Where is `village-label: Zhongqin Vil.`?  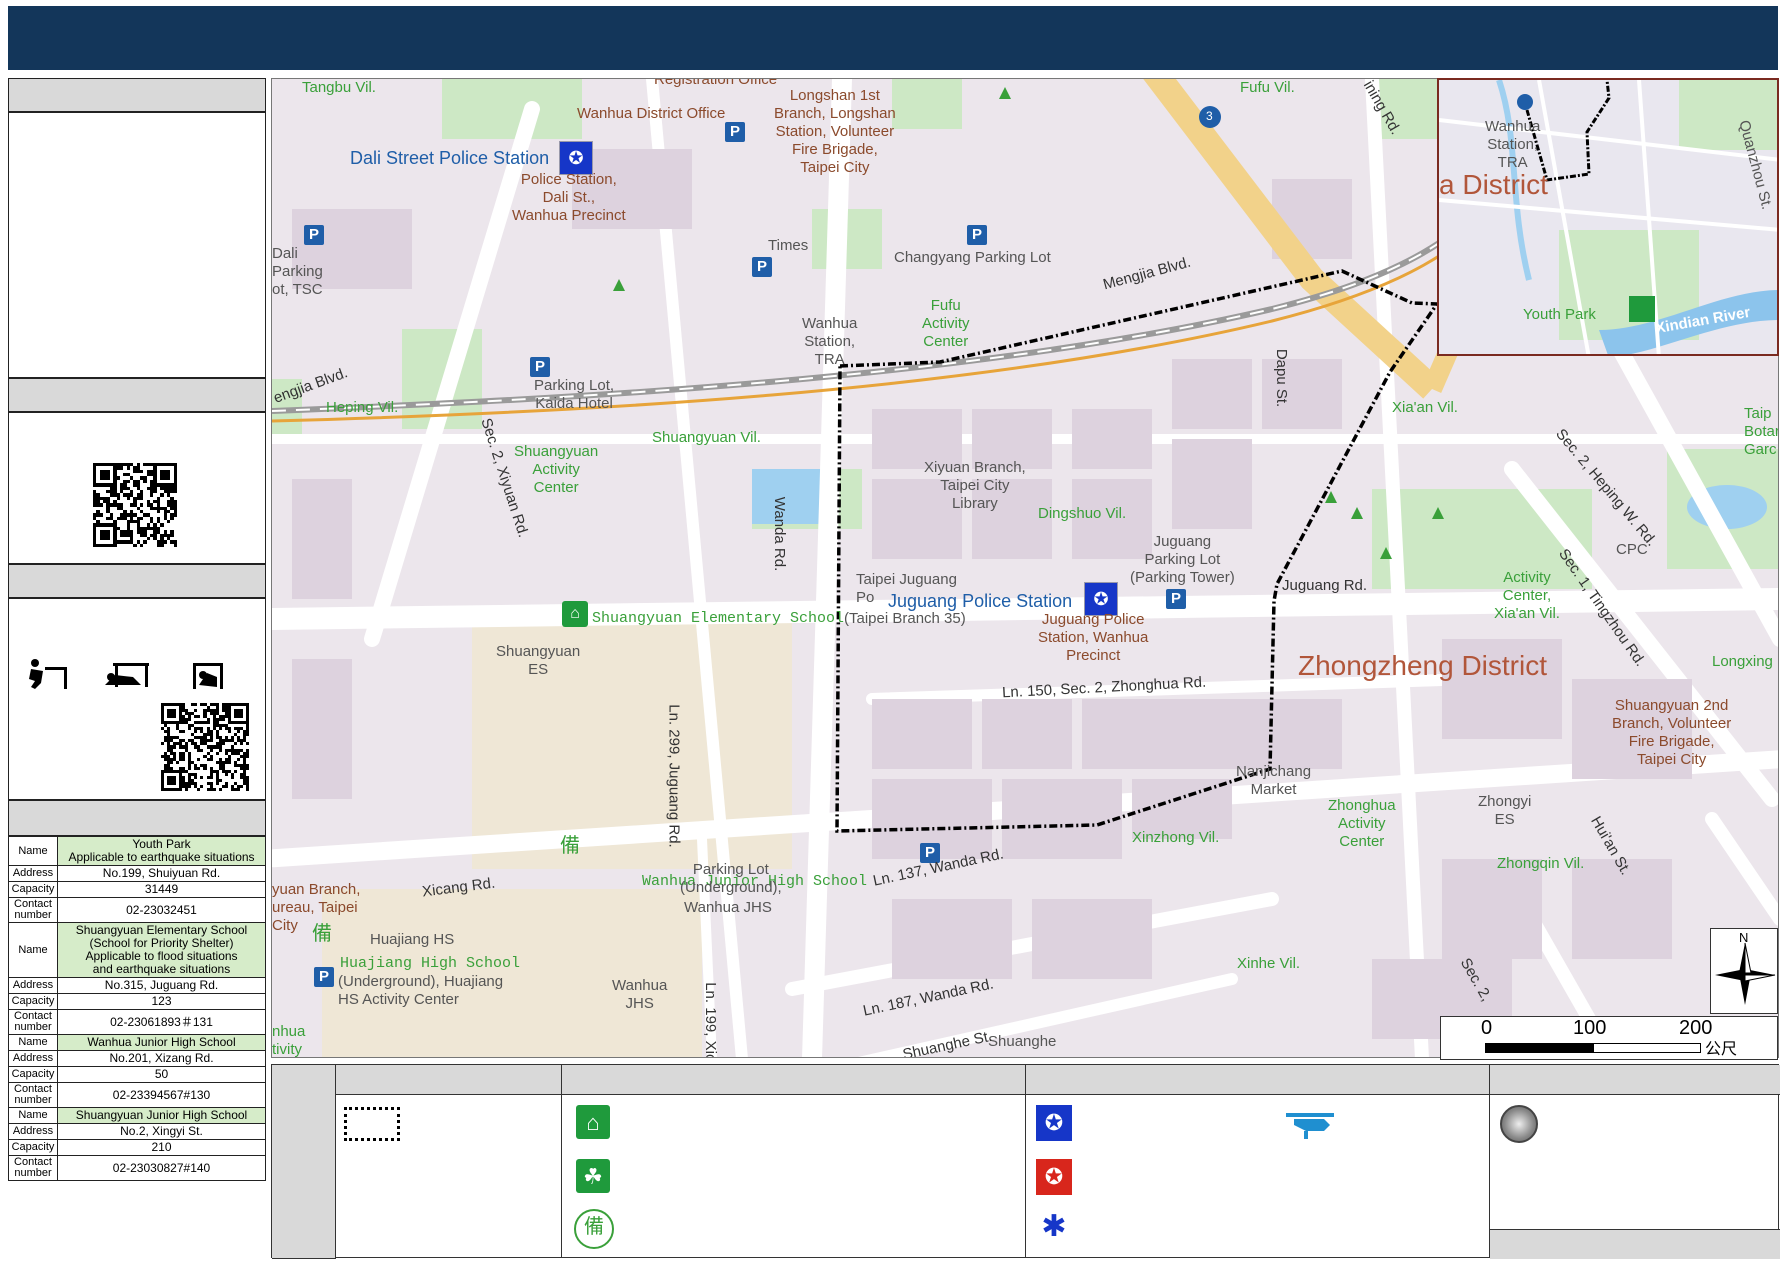 village-label: Zhongqin Vil. is located at coordinates (1541, 863).